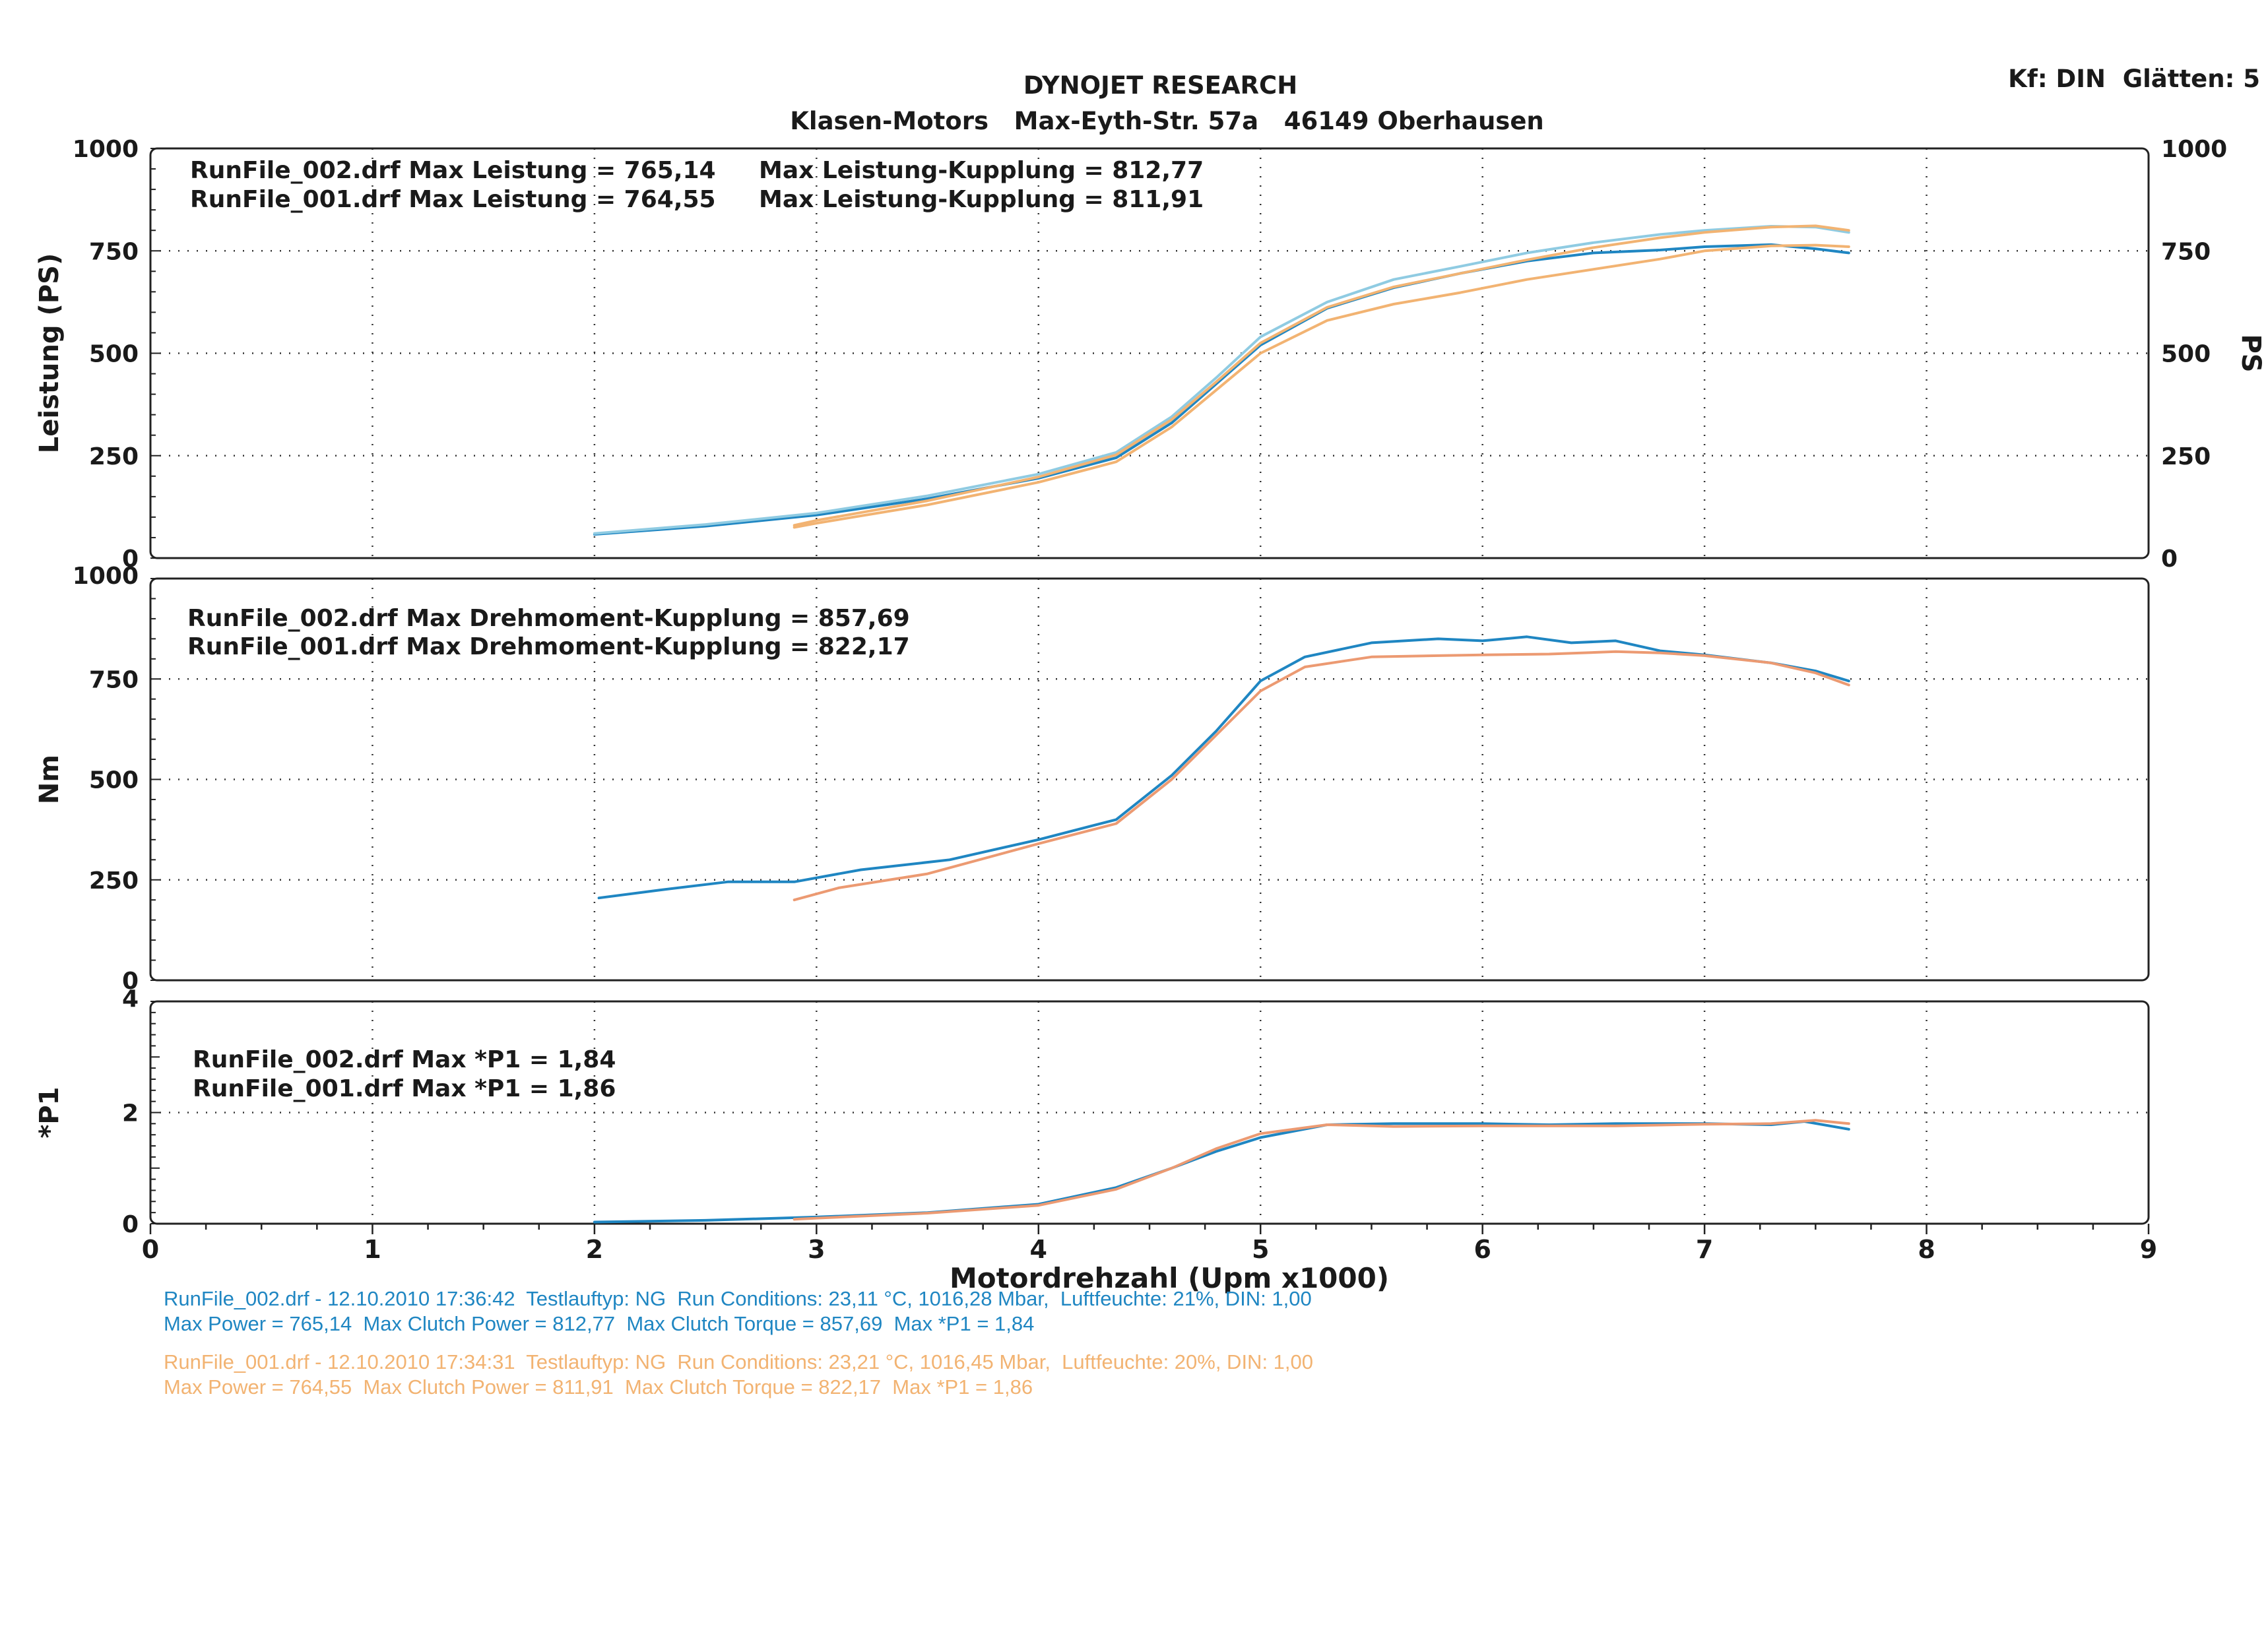 This screenshot has width=2268, height=1636. Describe the element at coordinates (816, 1249) in the screenshot. I see `x-tick-label: 3` at that location.